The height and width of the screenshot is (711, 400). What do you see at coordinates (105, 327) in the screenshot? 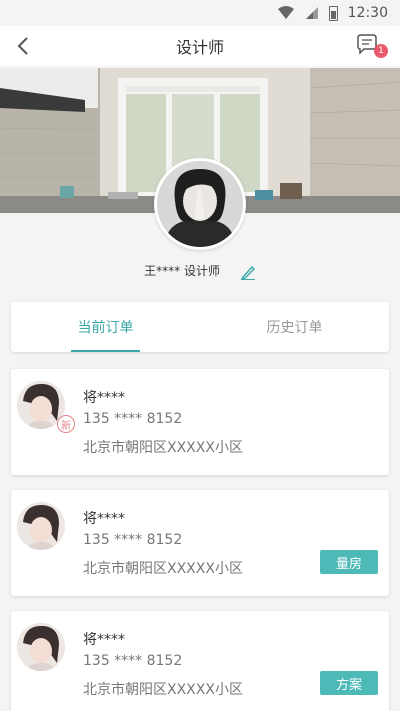
I see `tab-current-orders: 当前订单` at bounding box center [105, 327].